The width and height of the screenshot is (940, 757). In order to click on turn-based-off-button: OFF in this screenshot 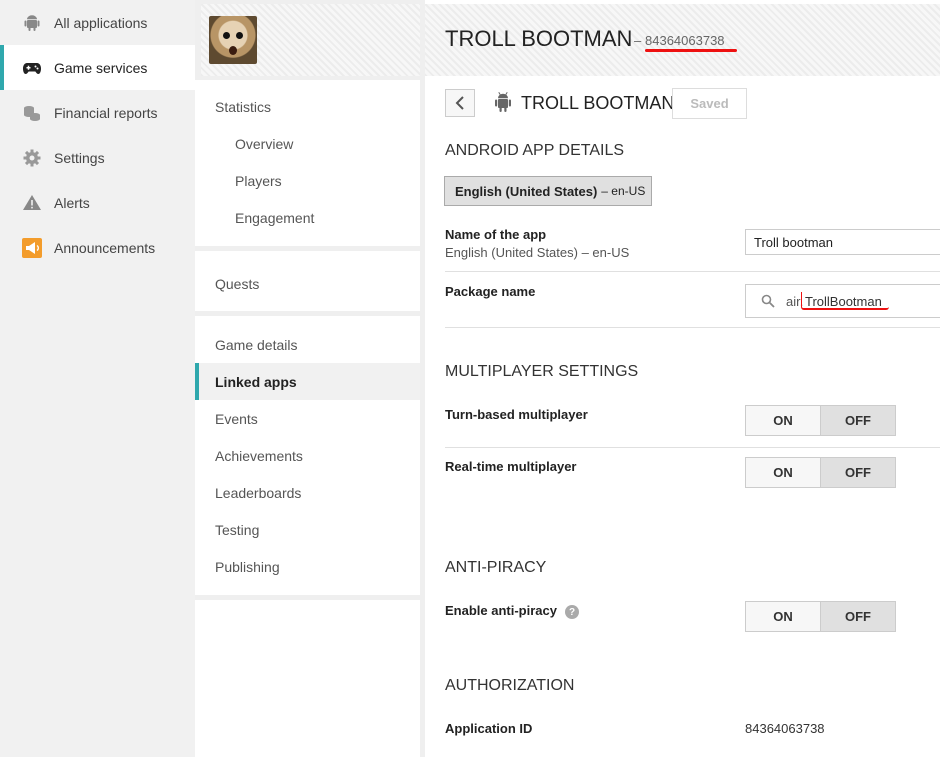, I will do `click(857, 420)`.